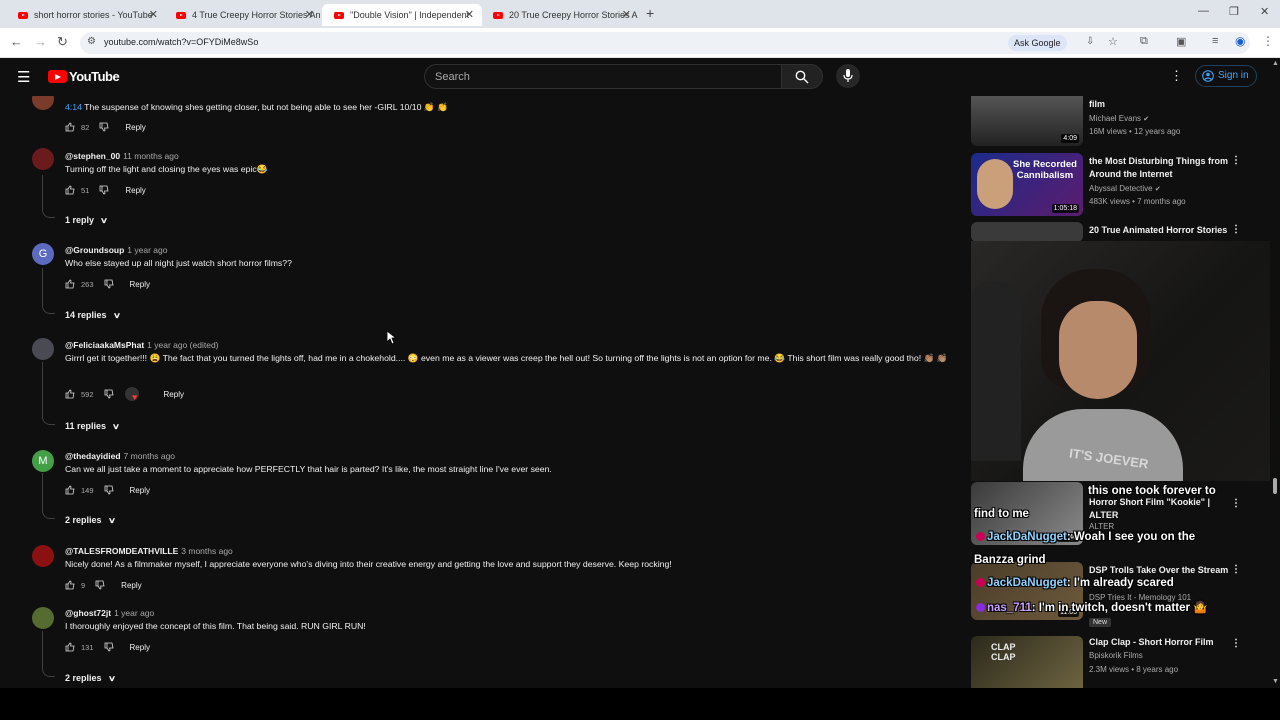  I want to click on youtube-logo-text: YouTube, so click(94, 76).